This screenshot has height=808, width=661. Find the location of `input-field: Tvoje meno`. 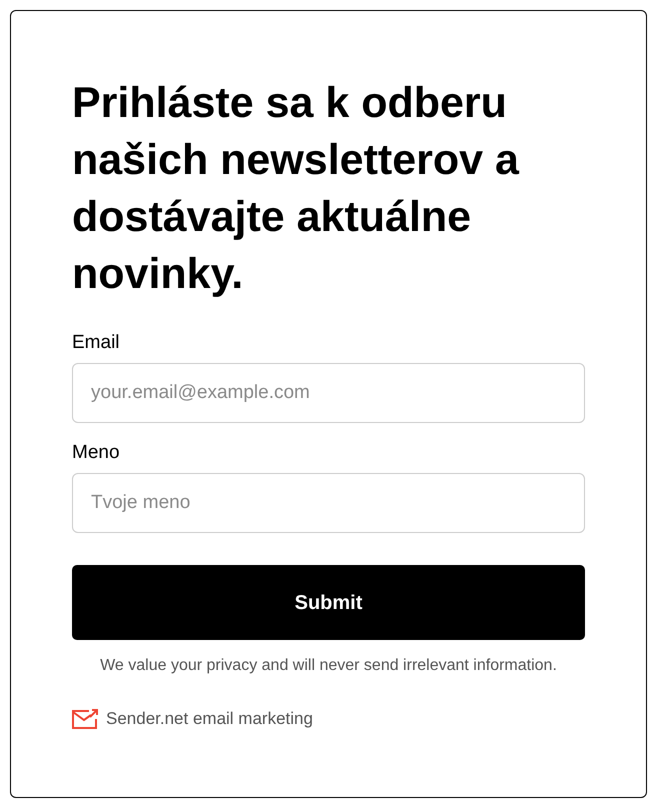

input-field: Tvoje meno is located at coordinates (328, 503).